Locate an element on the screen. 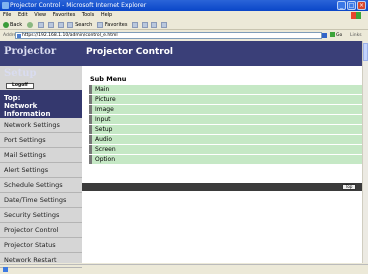 This screenshot has width=368, height=274. edit-icon is located at coordinates (163, 24).